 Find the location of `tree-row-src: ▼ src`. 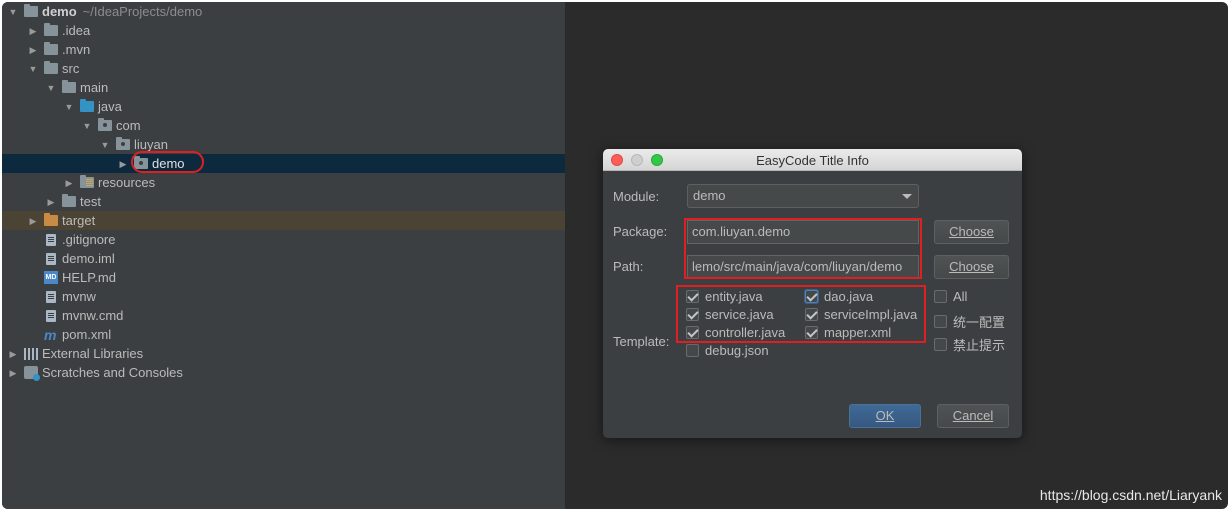

tree-row-src: ▼ src is located at coordinates (283, 68).